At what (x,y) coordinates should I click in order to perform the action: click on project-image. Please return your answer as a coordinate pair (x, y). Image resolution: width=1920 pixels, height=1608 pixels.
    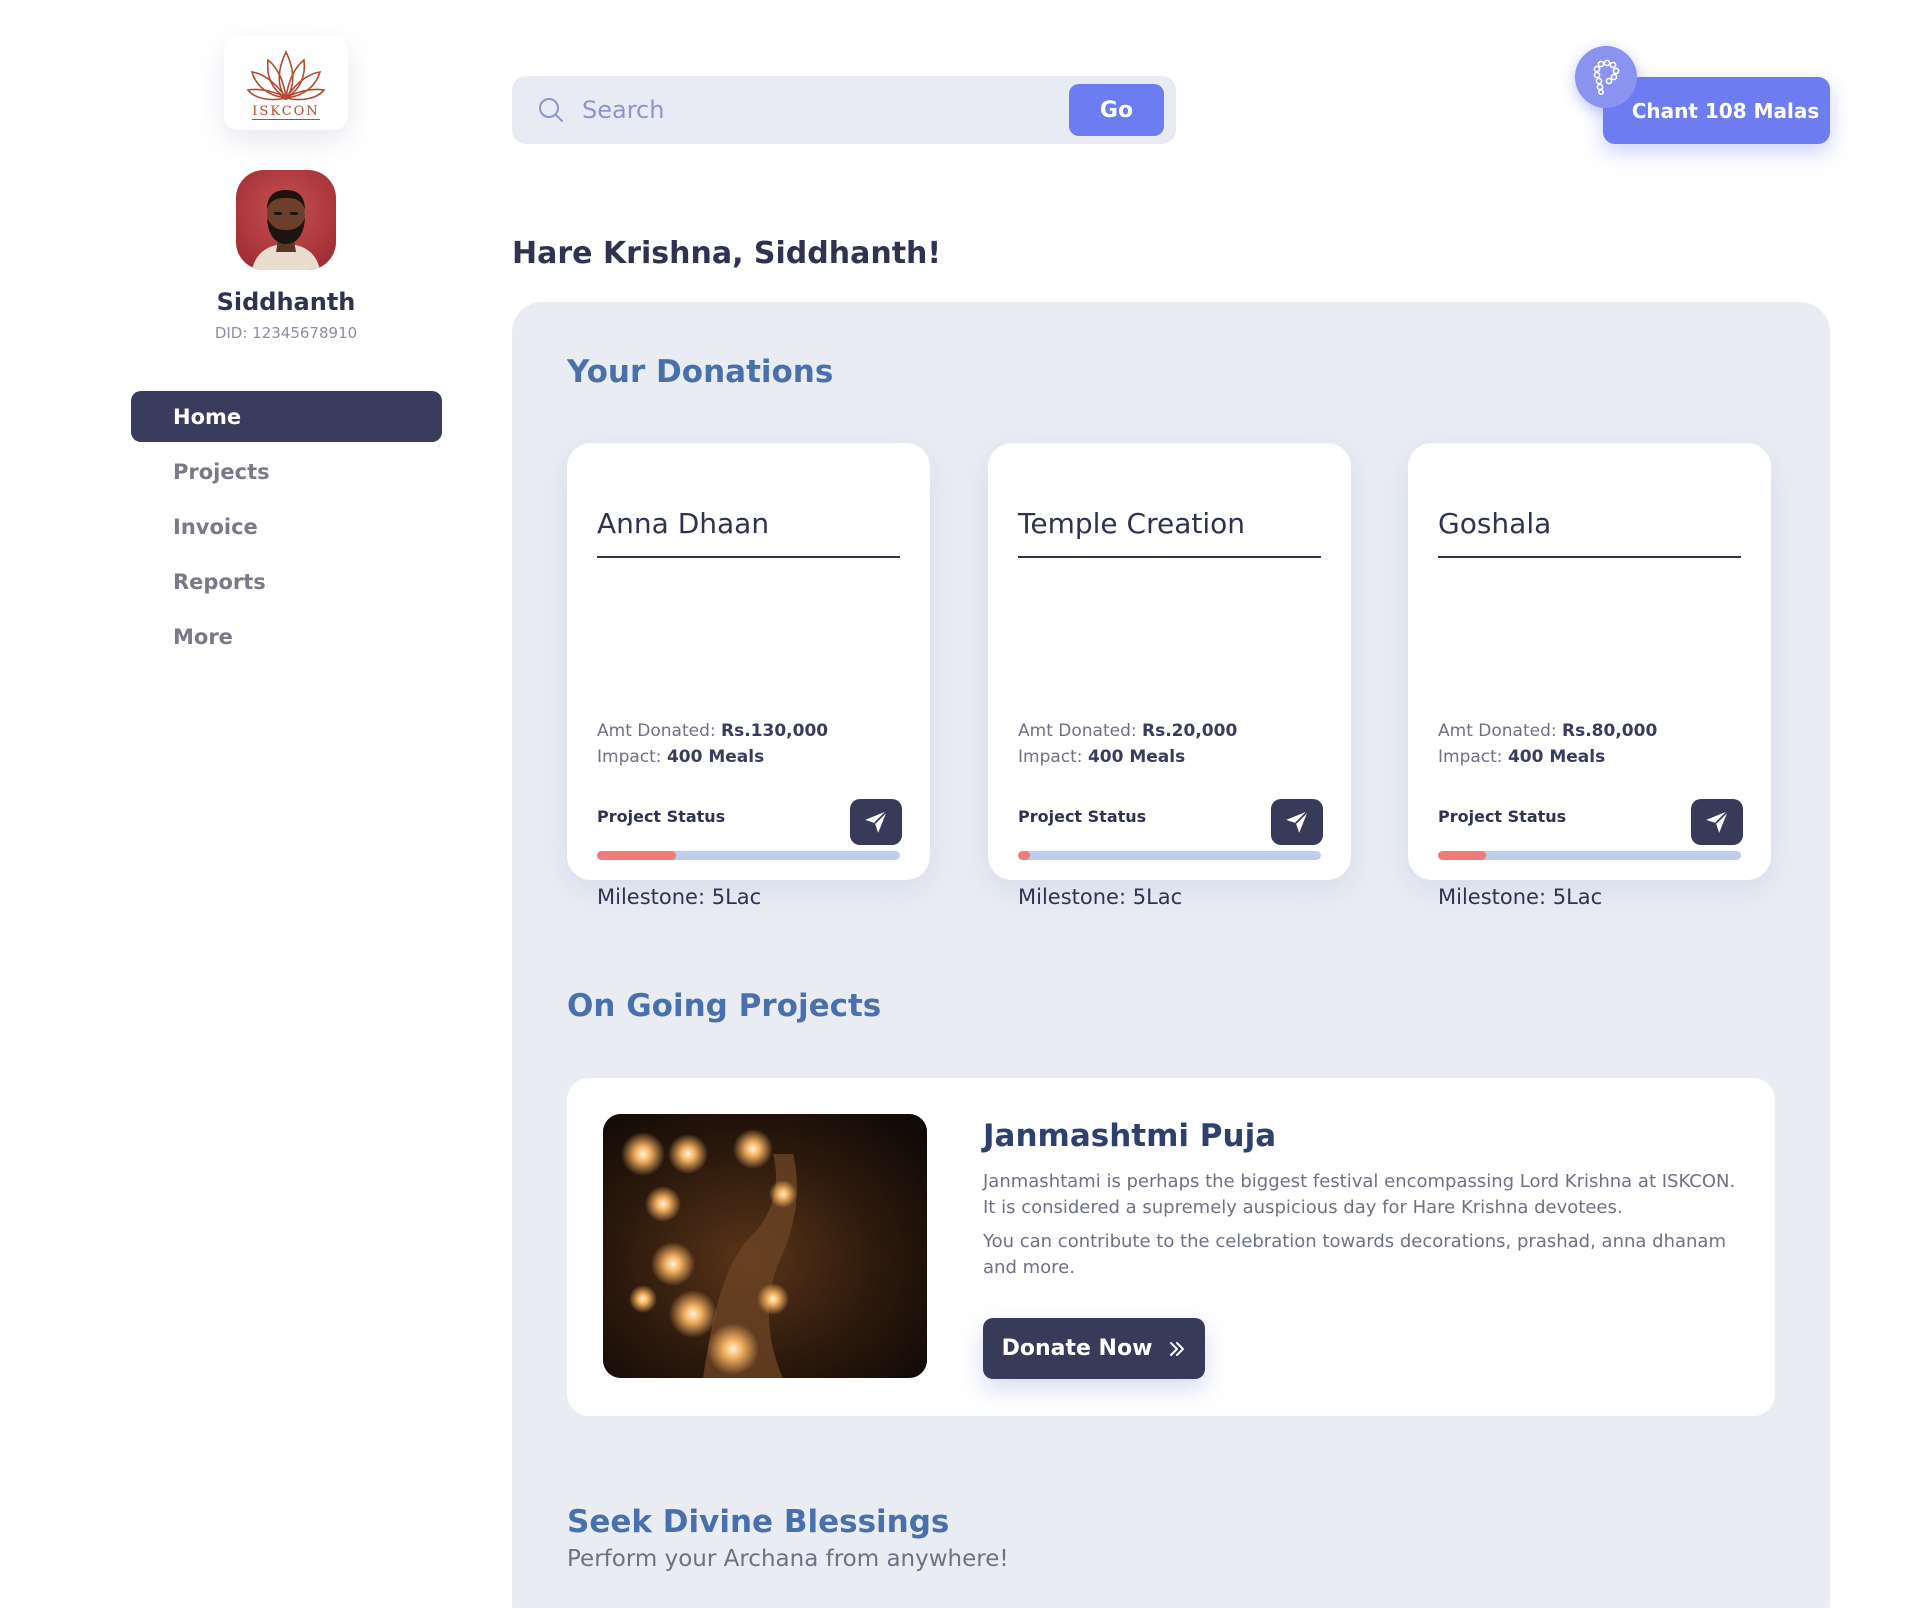
    Looking at the image, I should click on (765, 1246).